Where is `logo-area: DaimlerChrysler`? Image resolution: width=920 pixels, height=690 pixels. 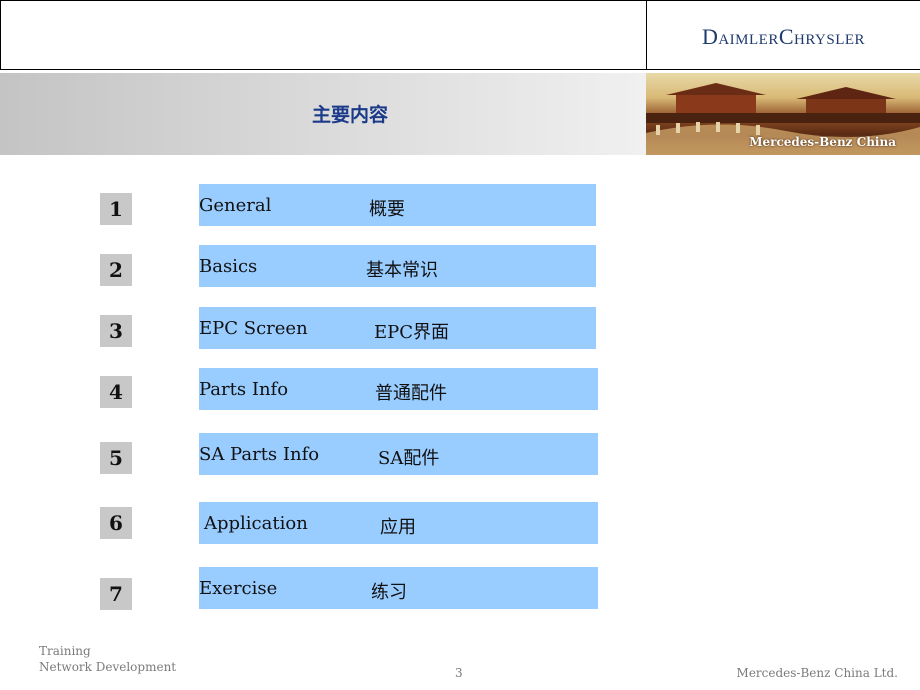 logo-area: DaimlerChrysler is located at coordinates (783, 35).